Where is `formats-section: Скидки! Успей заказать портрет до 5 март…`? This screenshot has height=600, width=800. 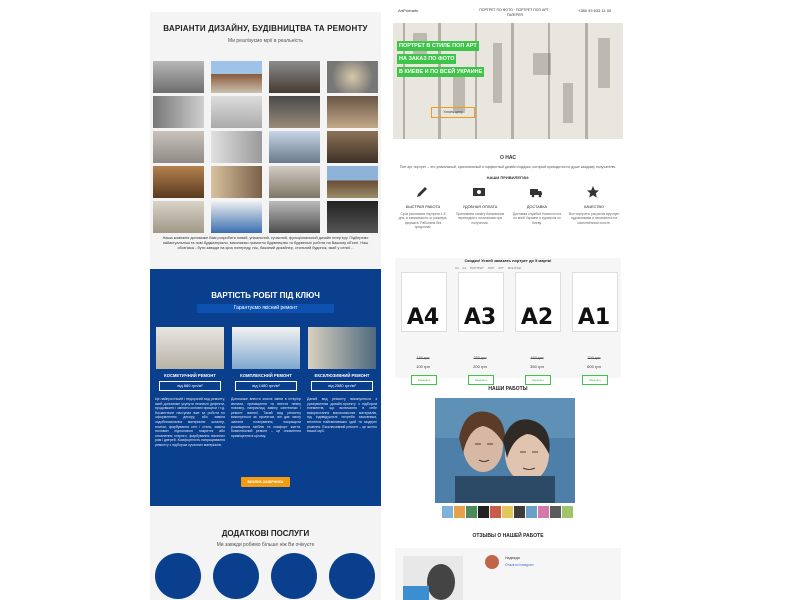
formats-section: Скидки! Успей заказать портрет до 5 март… is located at coordinates (508, 321).